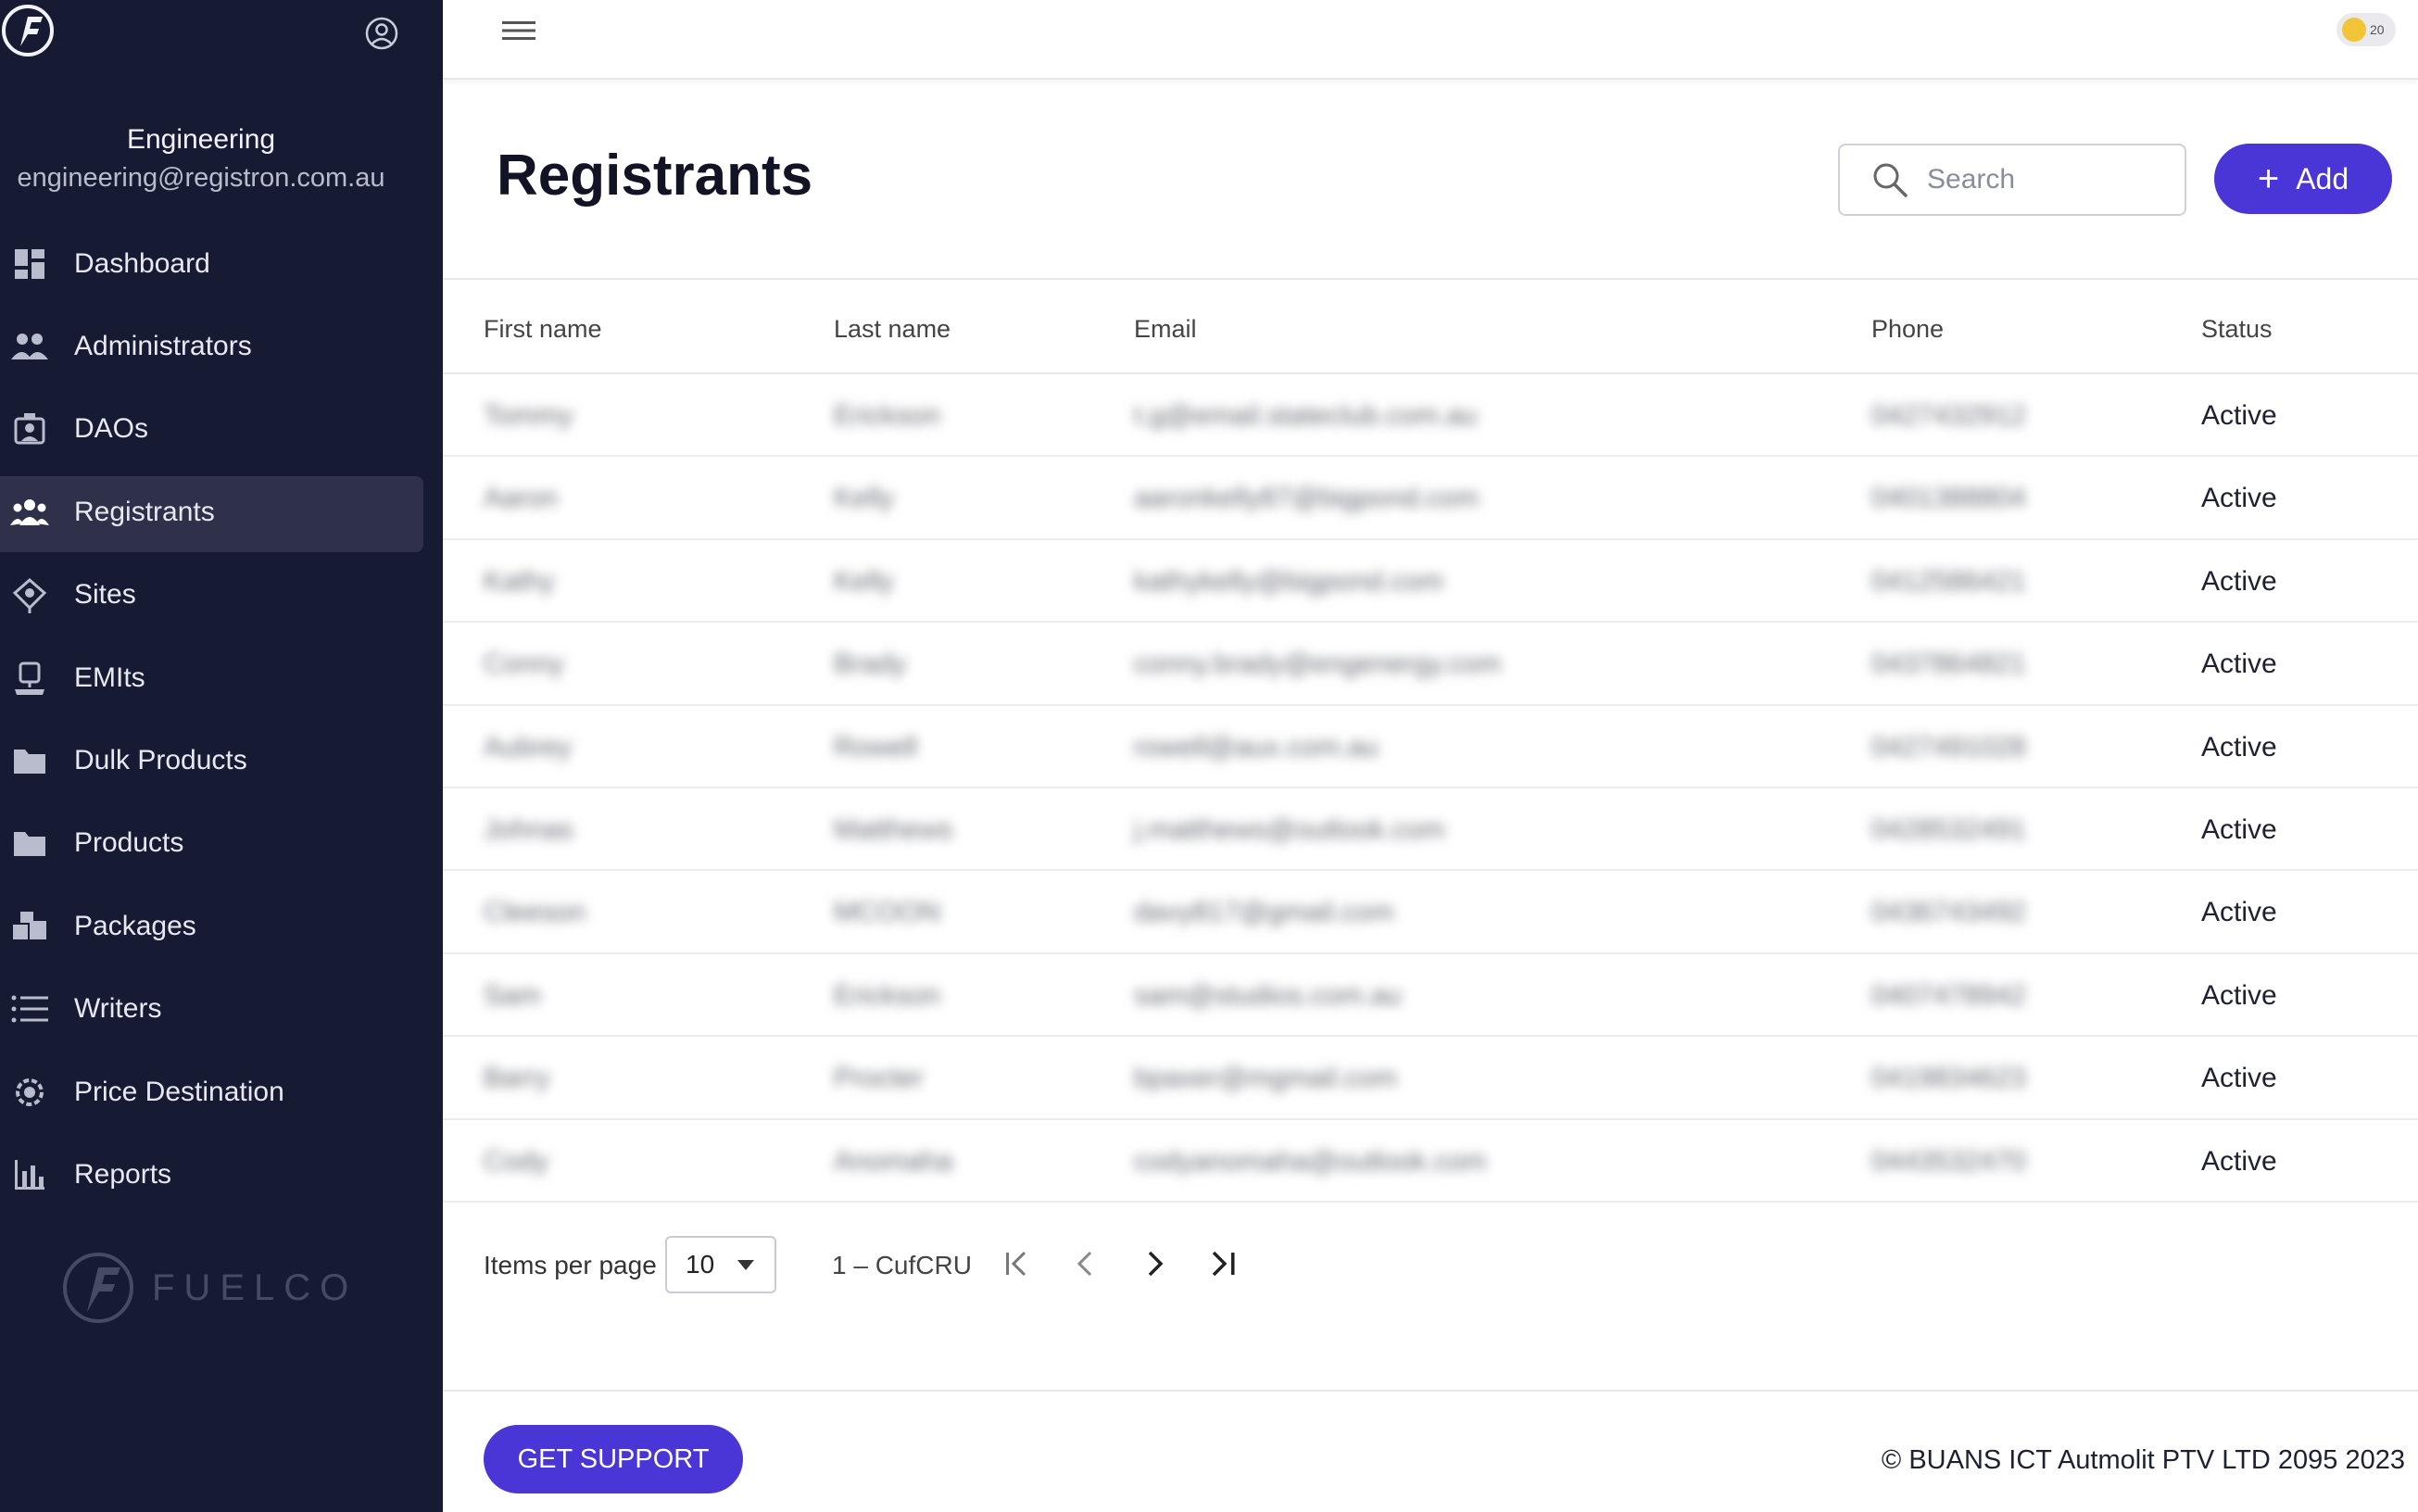 The width and height of the screenshot is (2418, 1512). Describe the element at coordinates (865, 581) in the screenshot. I see `last-name-cell: Kelly` at that location.